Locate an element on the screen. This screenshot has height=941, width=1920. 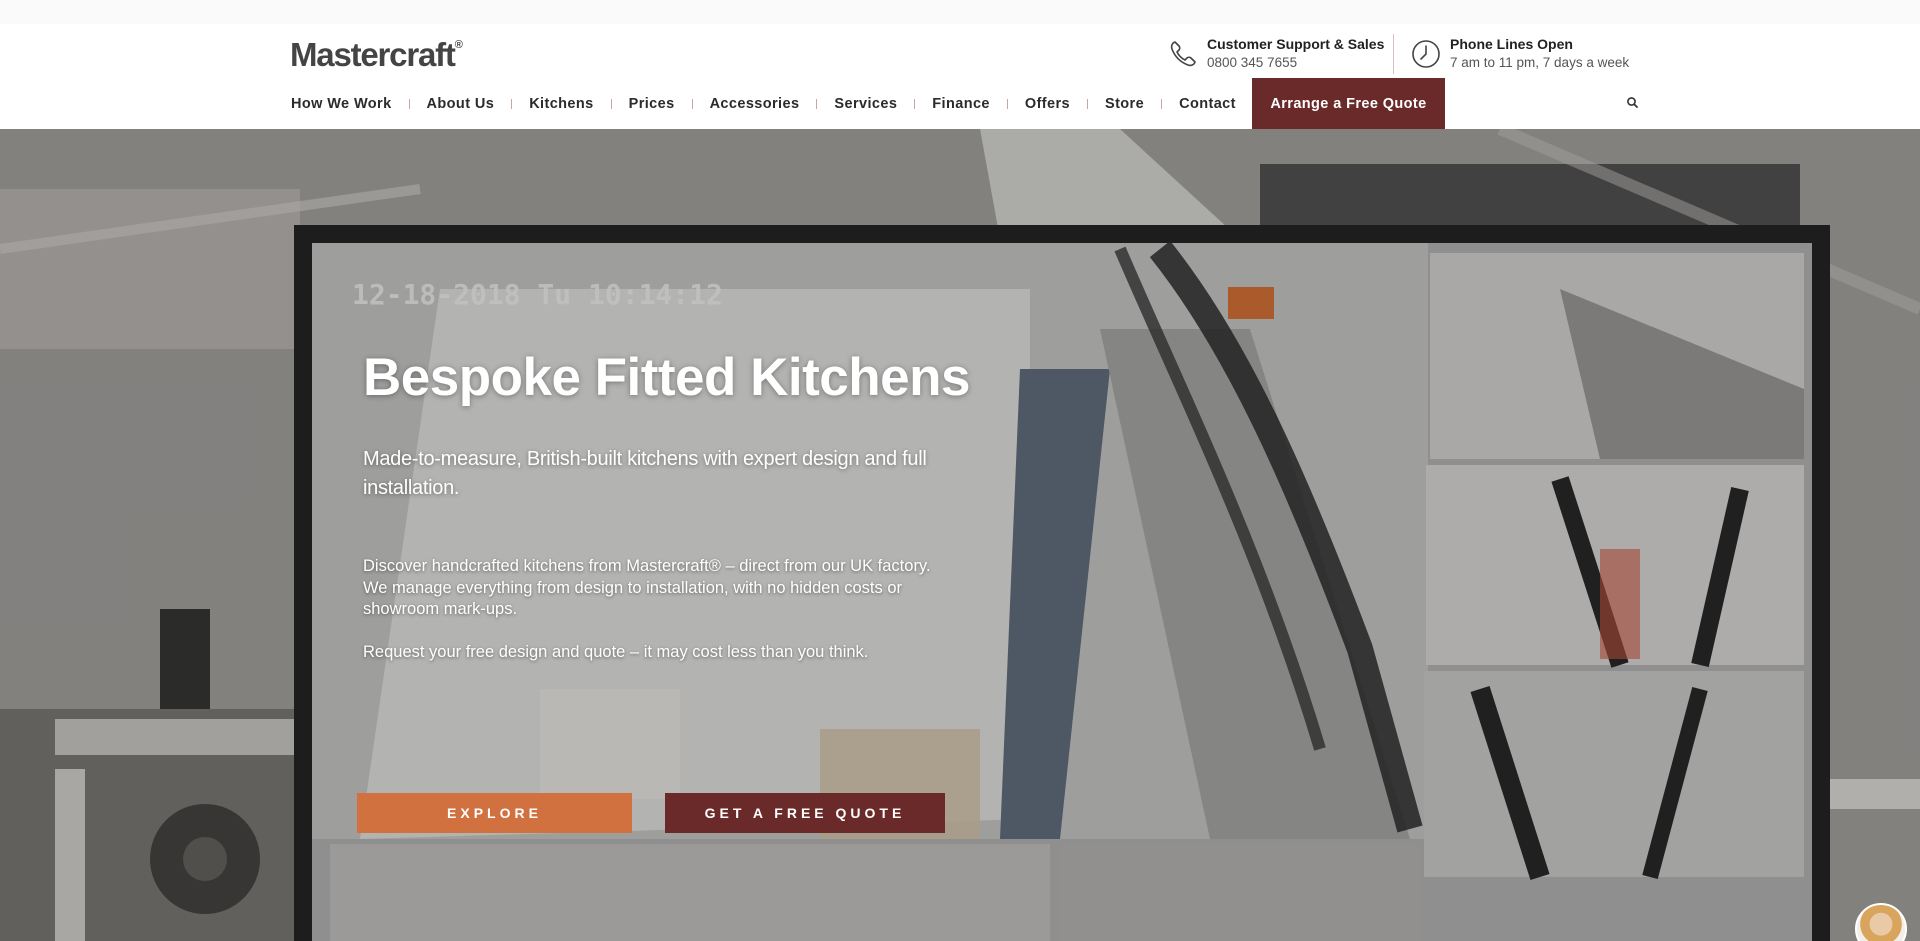
clock-icon is located at coordinates (1426, 54).